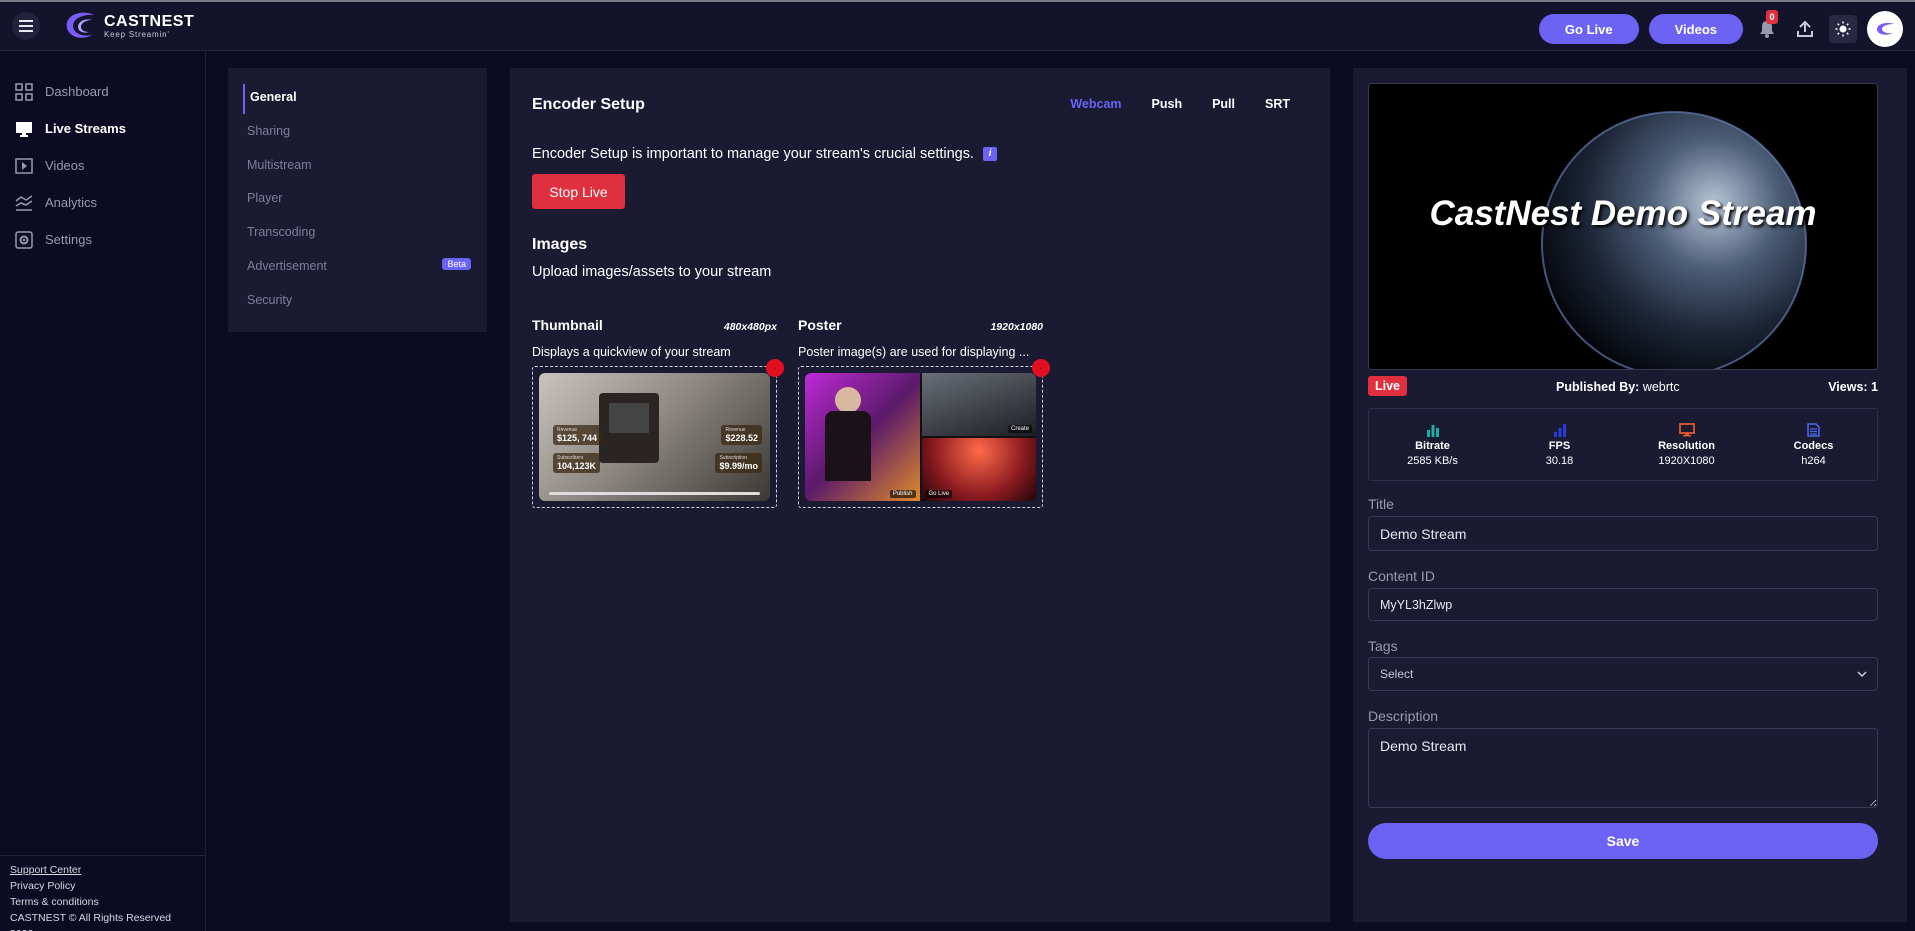 The width and height of the screenshot is (1915, 931). I want to click on poster-dropzone: · Create Publish Go Live, so click(924, 433).